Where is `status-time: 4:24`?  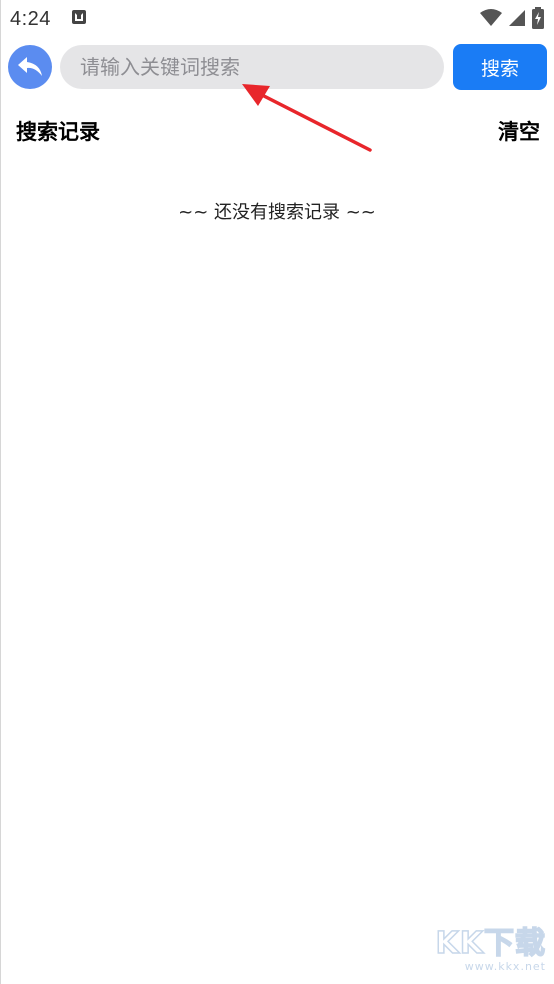
status-time: 4:24 is located at coordinates (30, 19).